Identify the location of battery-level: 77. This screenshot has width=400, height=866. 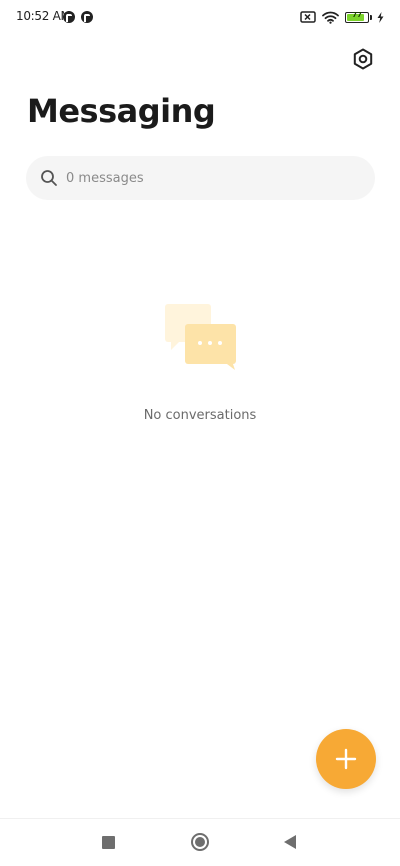
(357, 14).